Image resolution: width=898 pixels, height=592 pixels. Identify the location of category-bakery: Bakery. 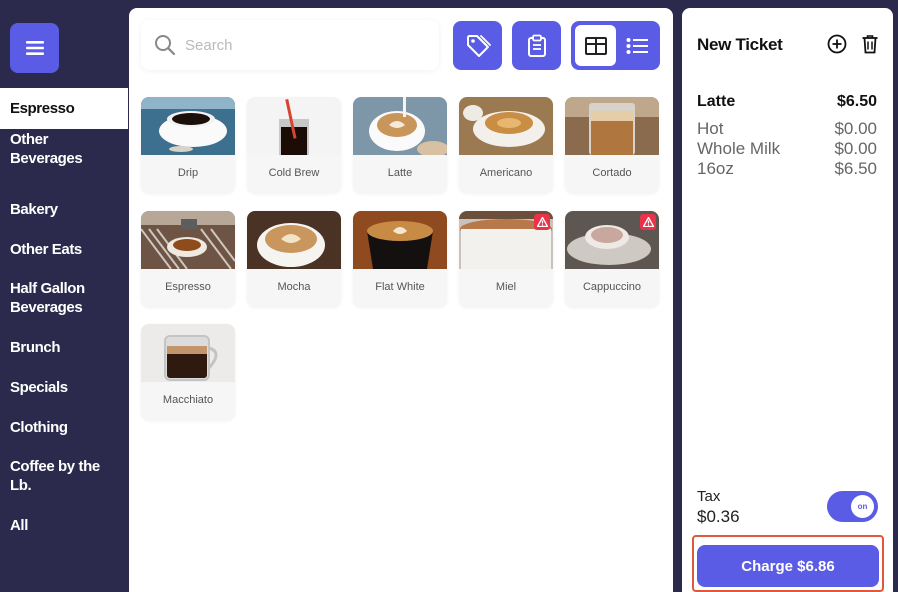
(64, 209).